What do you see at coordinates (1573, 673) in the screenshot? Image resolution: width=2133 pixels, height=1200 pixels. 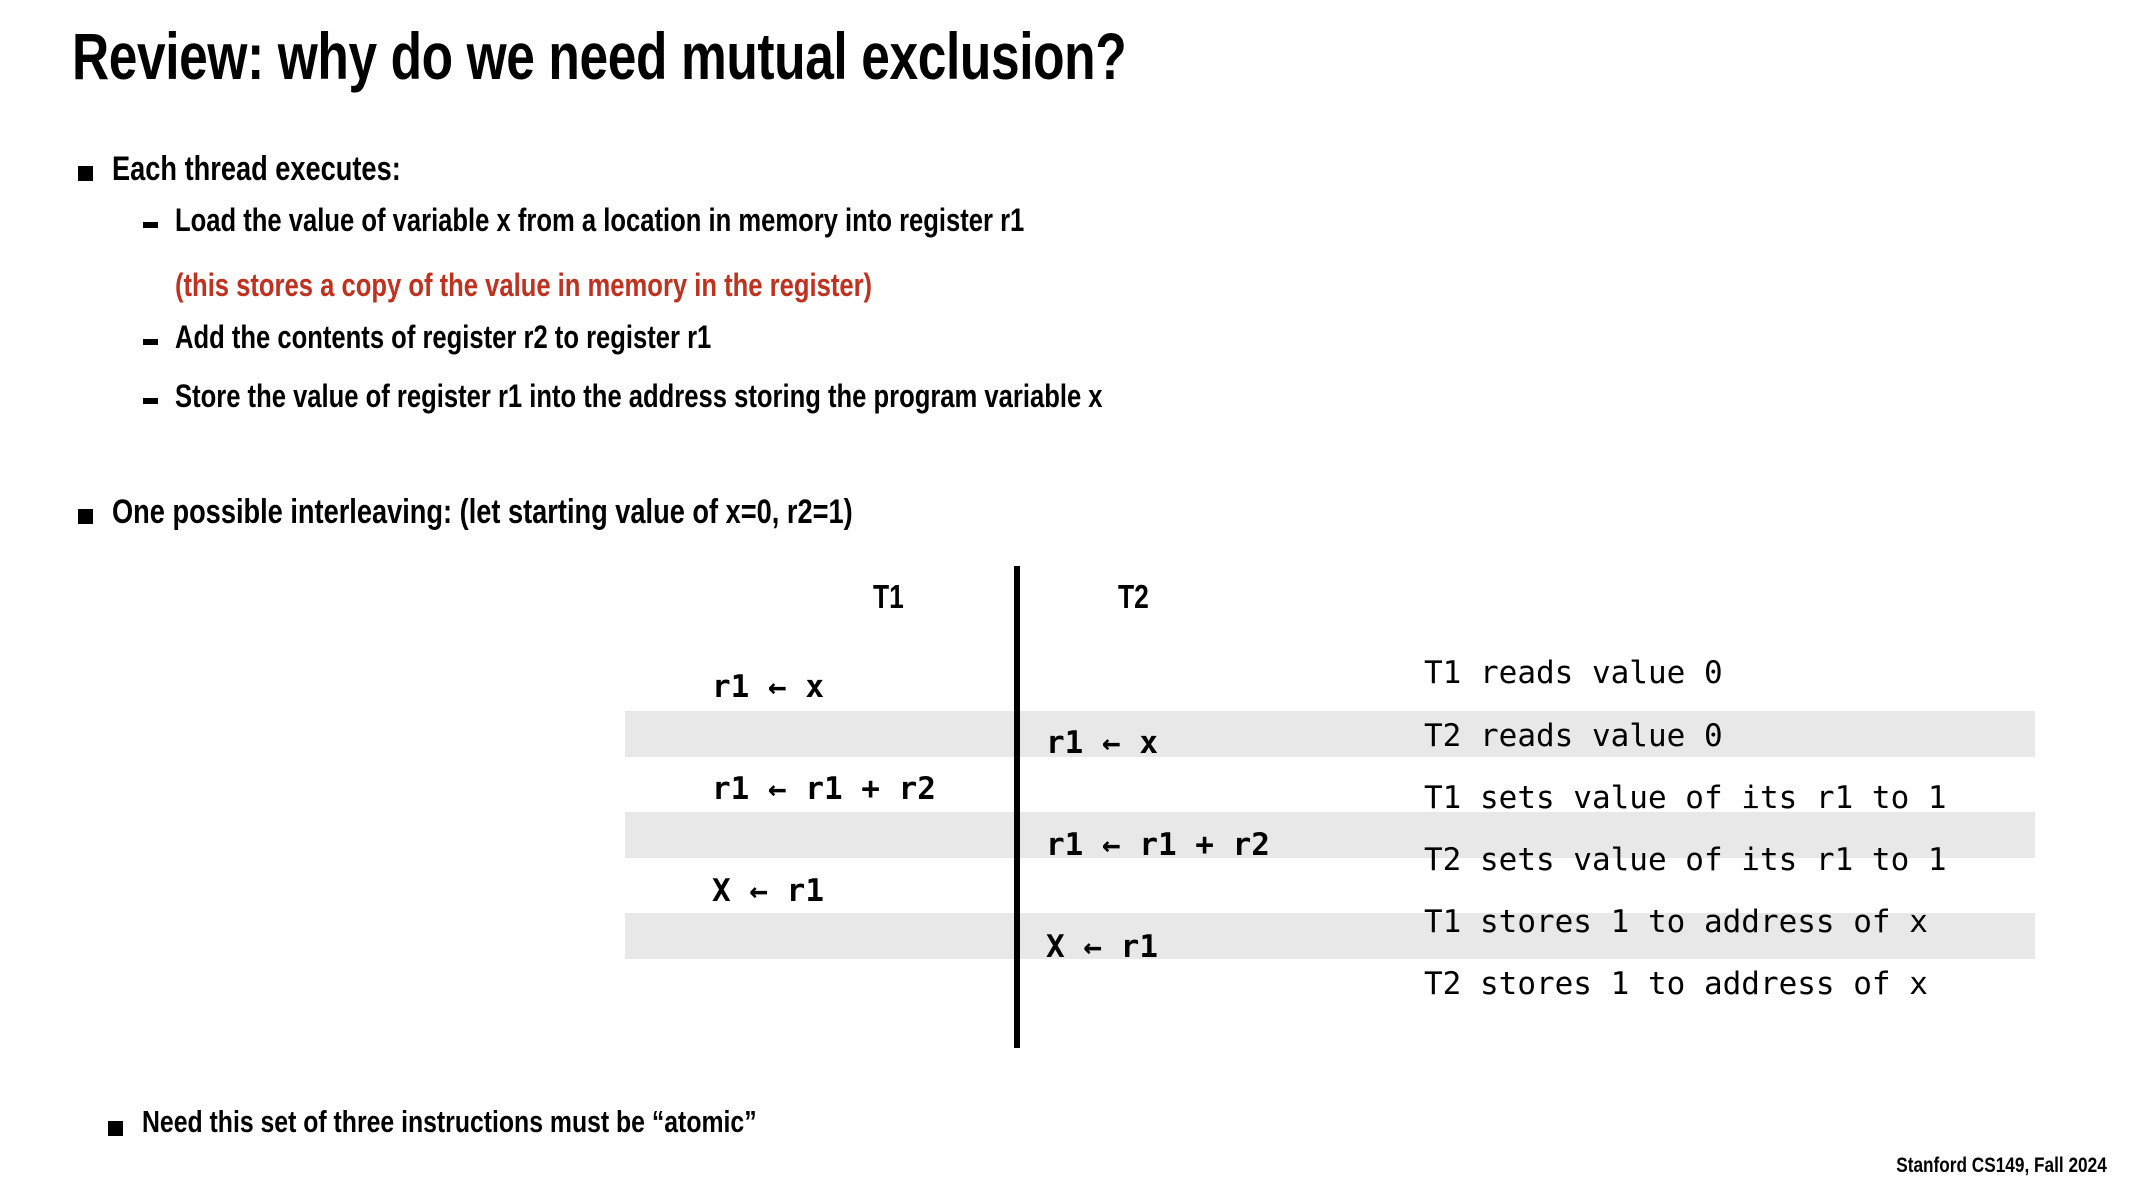 I see `table-cell-annotation: T1 reads value 0` at bounding box center [1573, 673].